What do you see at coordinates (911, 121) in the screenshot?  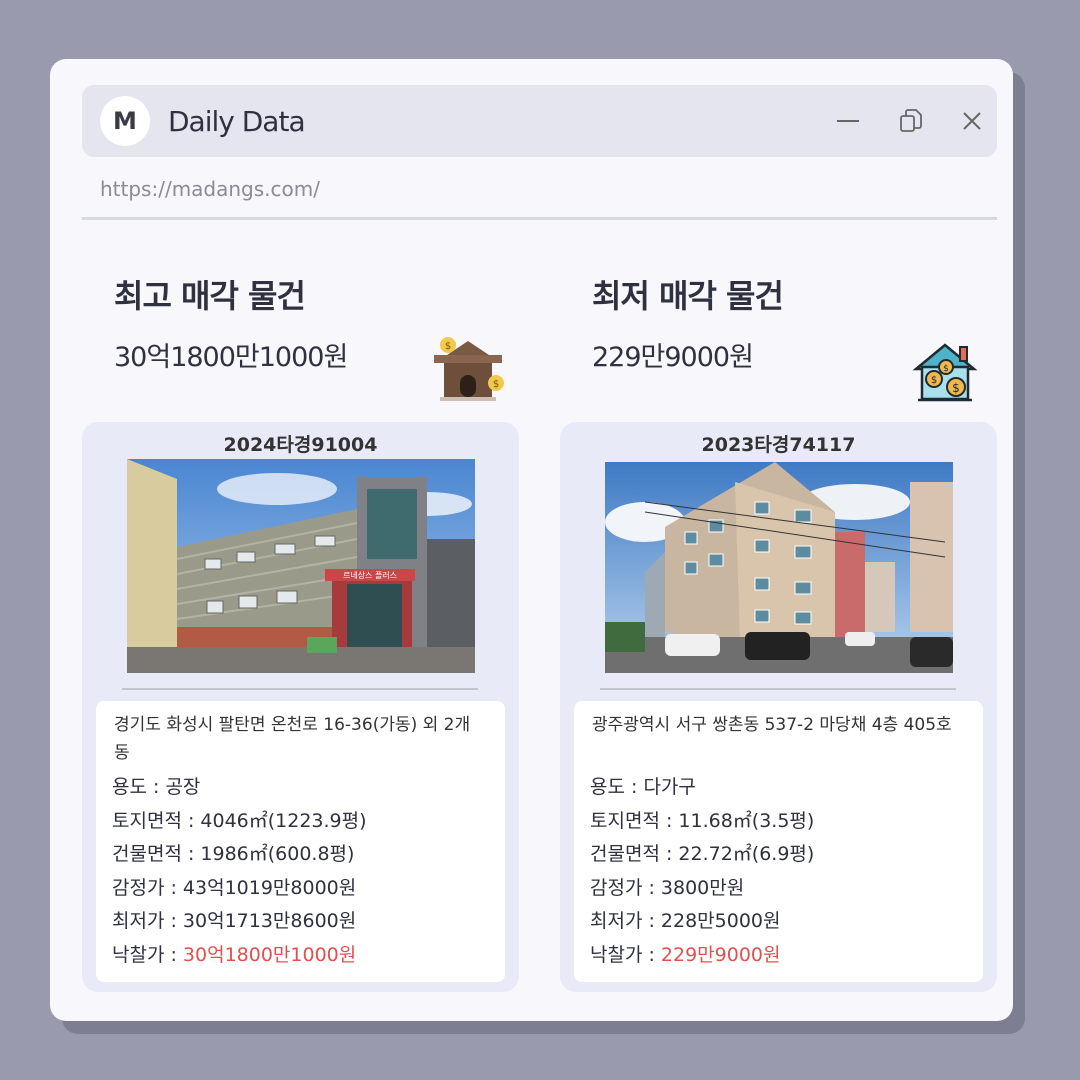 I see `restore-icon` at bounding box center [911, 121].